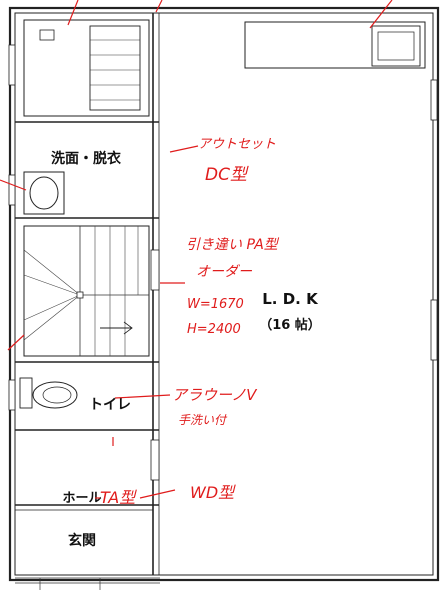  I want to click on bathroom, so click(86, 68).